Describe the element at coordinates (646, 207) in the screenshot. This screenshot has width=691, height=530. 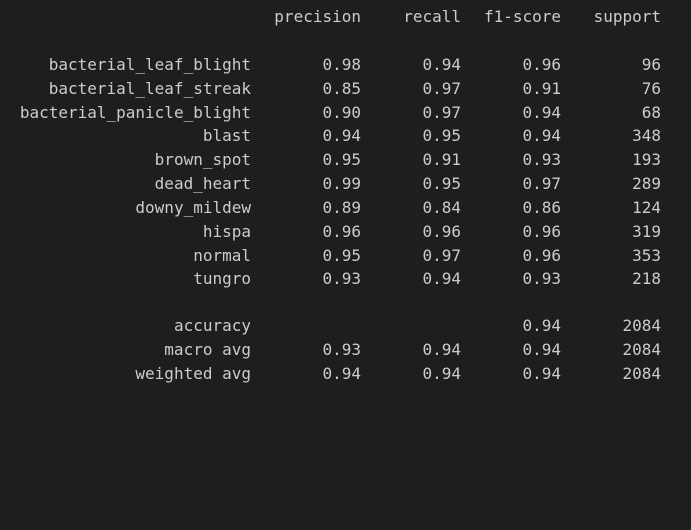
I see `row-support: 124` at that location.